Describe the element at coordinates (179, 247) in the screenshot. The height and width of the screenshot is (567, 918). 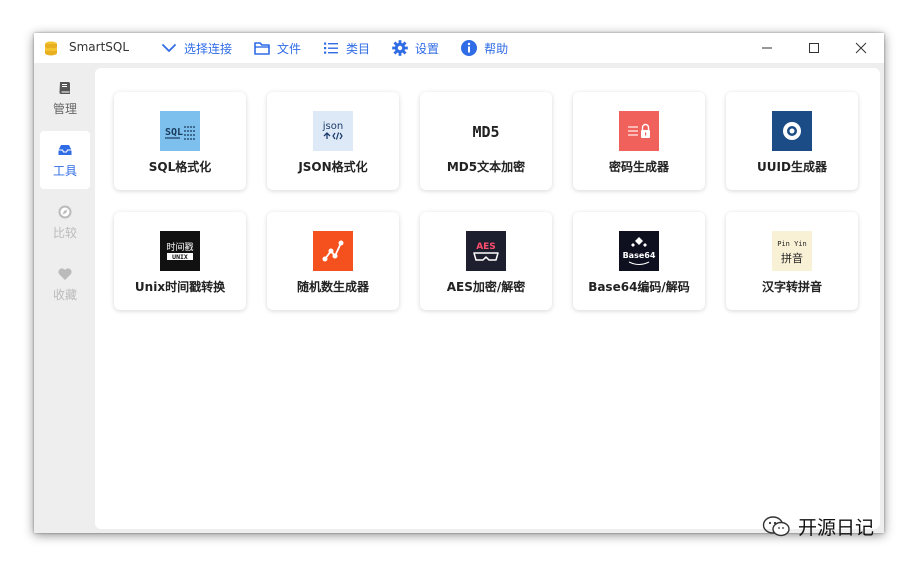
I see `unix-timestamp-icon-text: 时间戳` at that location.